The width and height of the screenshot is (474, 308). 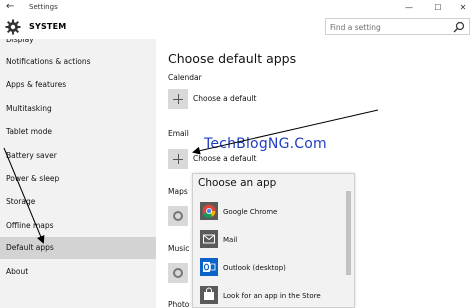 I want to click on window-title: Settings, so click(x=43, y=7).